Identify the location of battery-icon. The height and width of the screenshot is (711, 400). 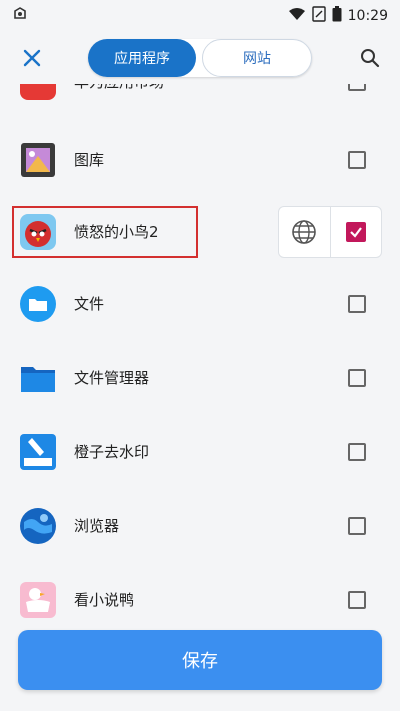
(337, 16).